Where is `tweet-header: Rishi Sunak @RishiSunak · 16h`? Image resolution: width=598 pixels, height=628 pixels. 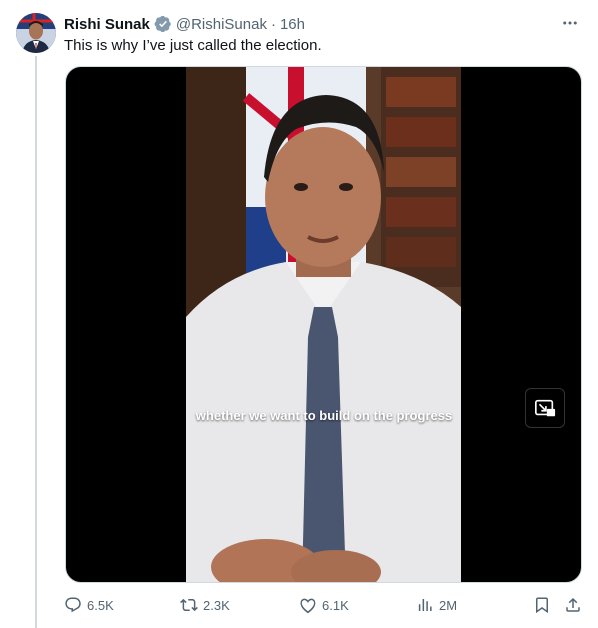
tweet-header: Rishi Sunak @RishiSunak · 16h is located at coordinates (184, 24).